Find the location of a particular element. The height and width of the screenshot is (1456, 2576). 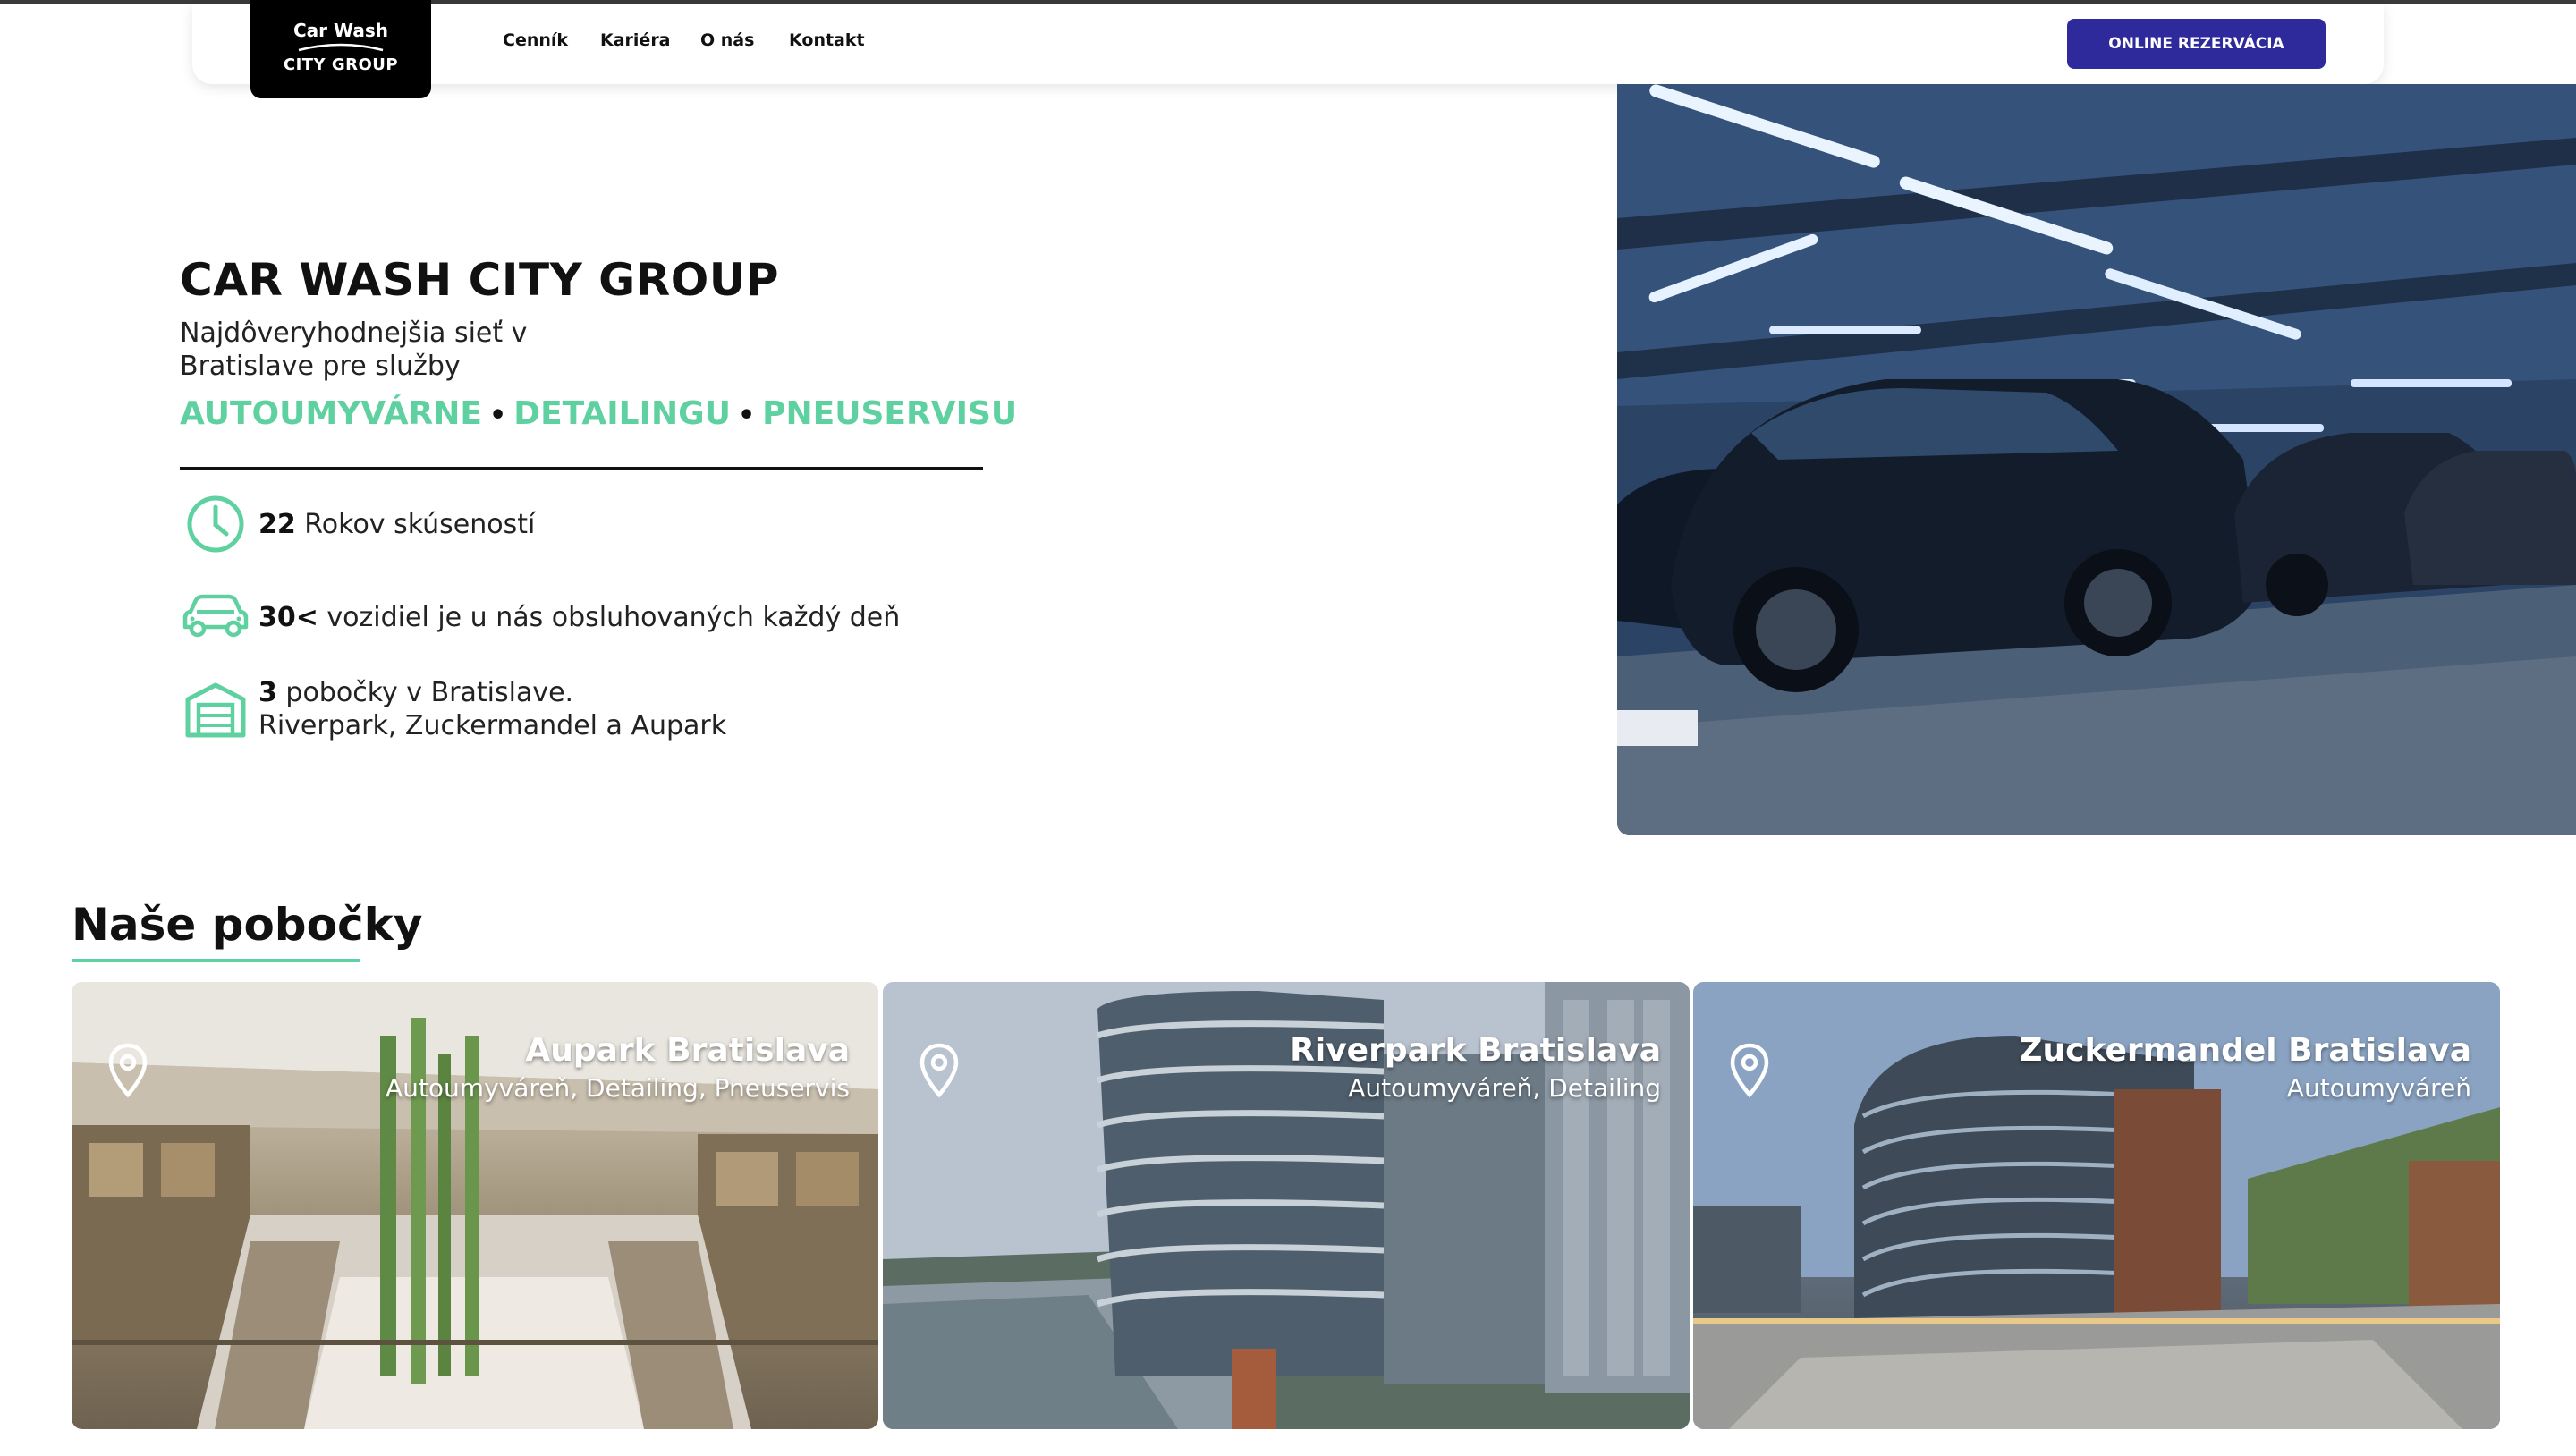

service-detailing: DETAILINGU is located at coordinates (622, 413).